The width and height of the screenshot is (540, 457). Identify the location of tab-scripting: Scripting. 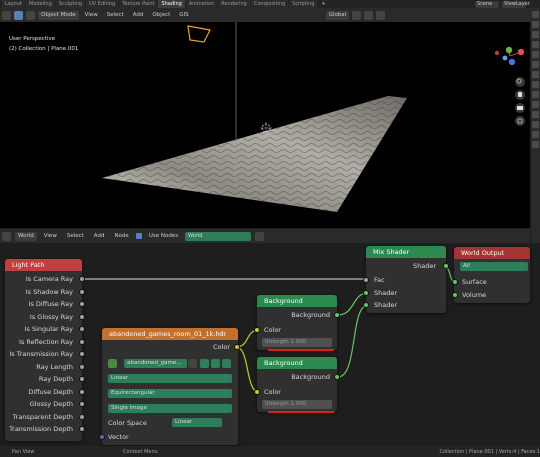
(303, 4).